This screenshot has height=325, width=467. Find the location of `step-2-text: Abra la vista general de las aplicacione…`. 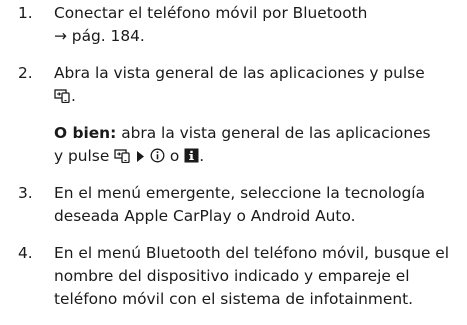

step-2-text: Abra la vista general de las aplicacione… is located at coordinates (239, 73).